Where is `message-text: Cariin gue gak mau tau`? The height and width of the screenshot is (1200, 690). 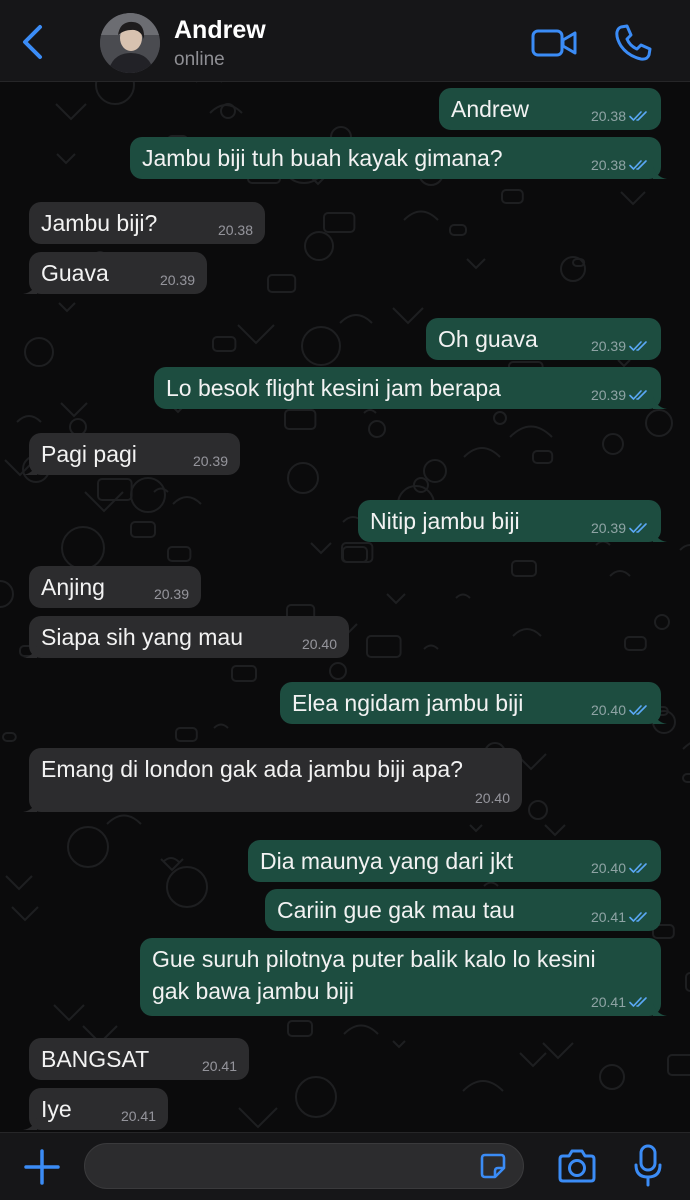
message-text: Cariin gue gak mau tau is located at coordinates (396, 910).